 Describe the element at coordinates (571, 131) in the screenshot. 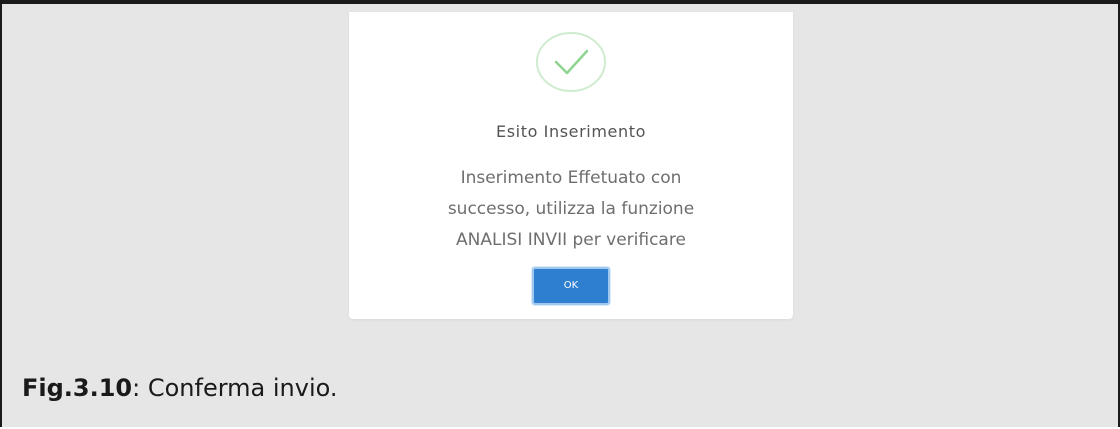

I see `dialog-title: Esito Inserimento` at that location.